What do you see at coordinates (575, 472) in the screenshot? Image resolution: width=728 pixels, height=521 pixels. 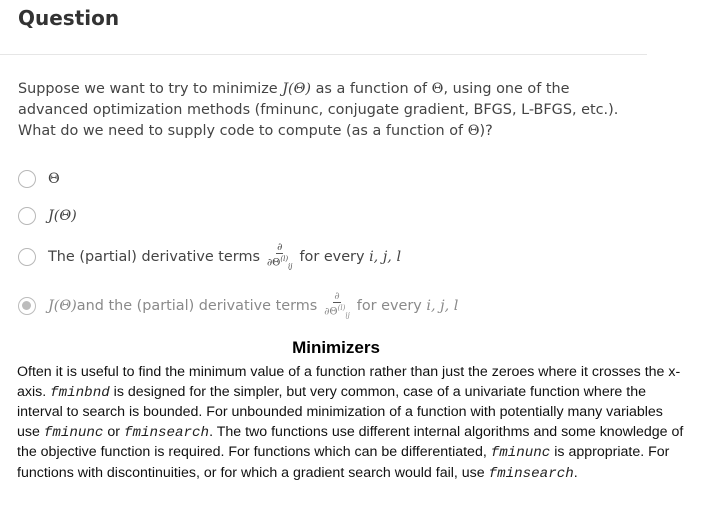 I see `min-text-6: .` at bounding box center [575, 472].